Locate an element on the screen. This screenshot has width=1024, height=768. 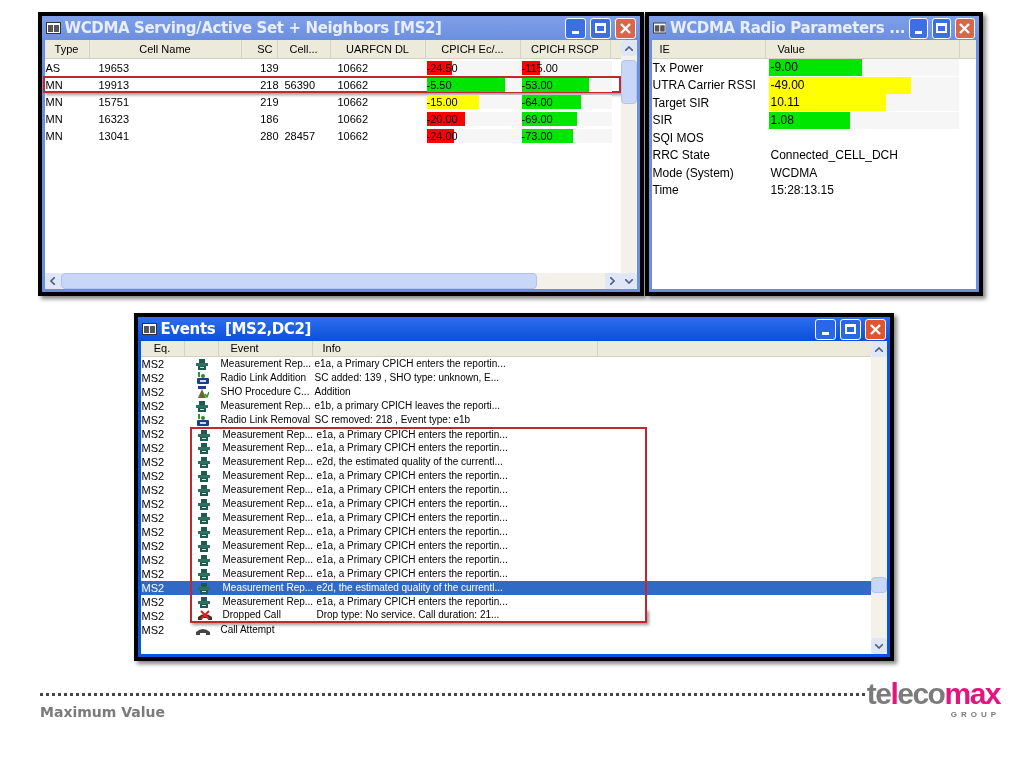
logo-tagline: GROUP is located at coordinates (975, 715).